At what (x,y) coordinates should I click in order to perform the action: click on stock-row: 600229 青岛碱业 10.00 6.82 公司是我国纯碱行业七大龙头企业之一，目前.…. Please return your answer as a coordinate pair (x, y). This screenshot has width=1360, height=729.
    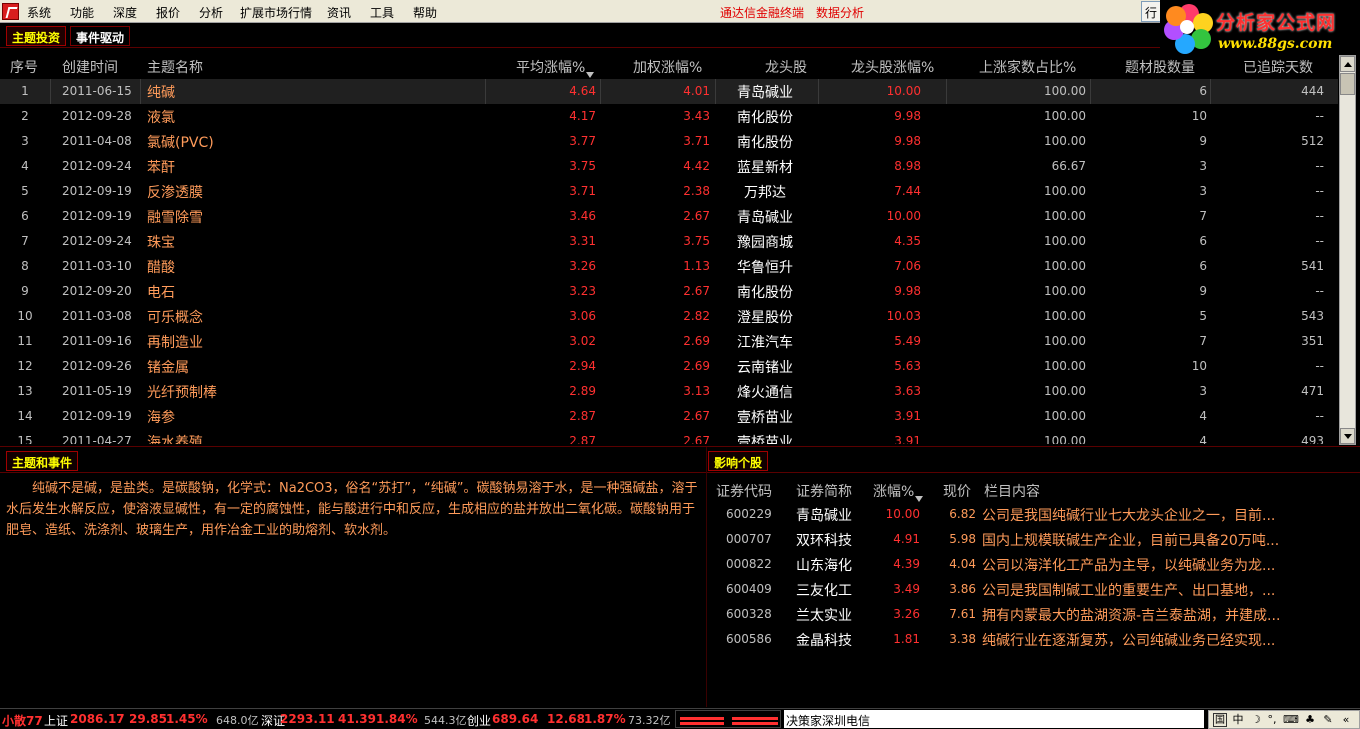
    Looking at the image, I should click on (1025, 514).